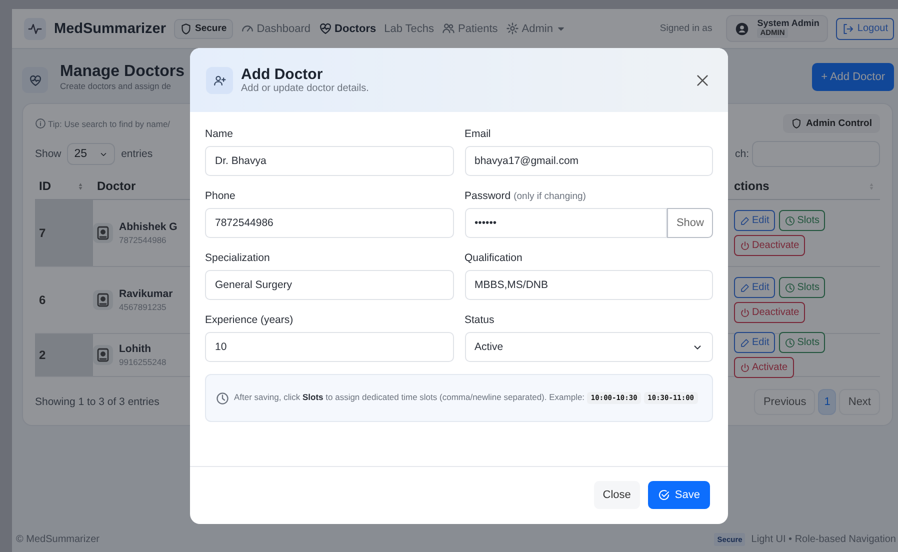 The image size is (898, 552). What do you see at coordinates (329, 347) in the screenshot?
I see `text-field: 10` at bounding box center [329, 347].